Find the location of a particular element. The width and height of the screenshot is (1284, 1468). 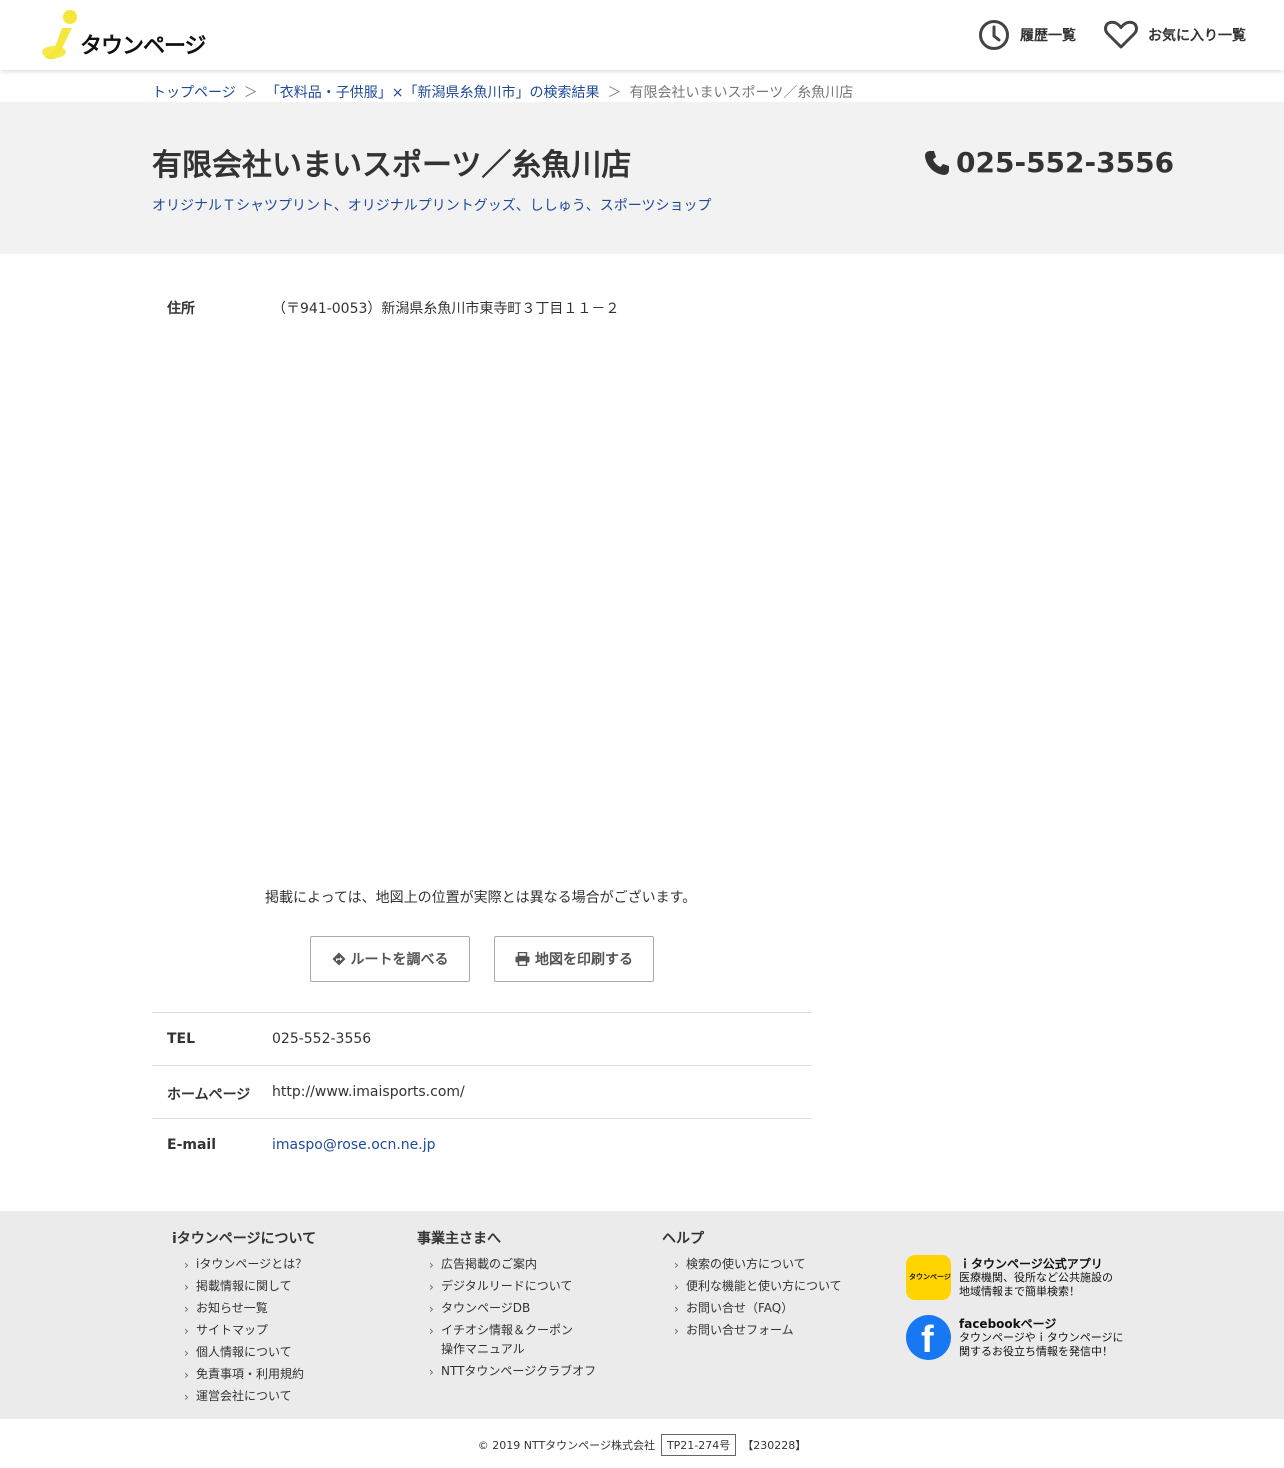

footer-link: › イチオシ情報＆クーポン 操作マニュアル is located at coordinates (512, 1340).